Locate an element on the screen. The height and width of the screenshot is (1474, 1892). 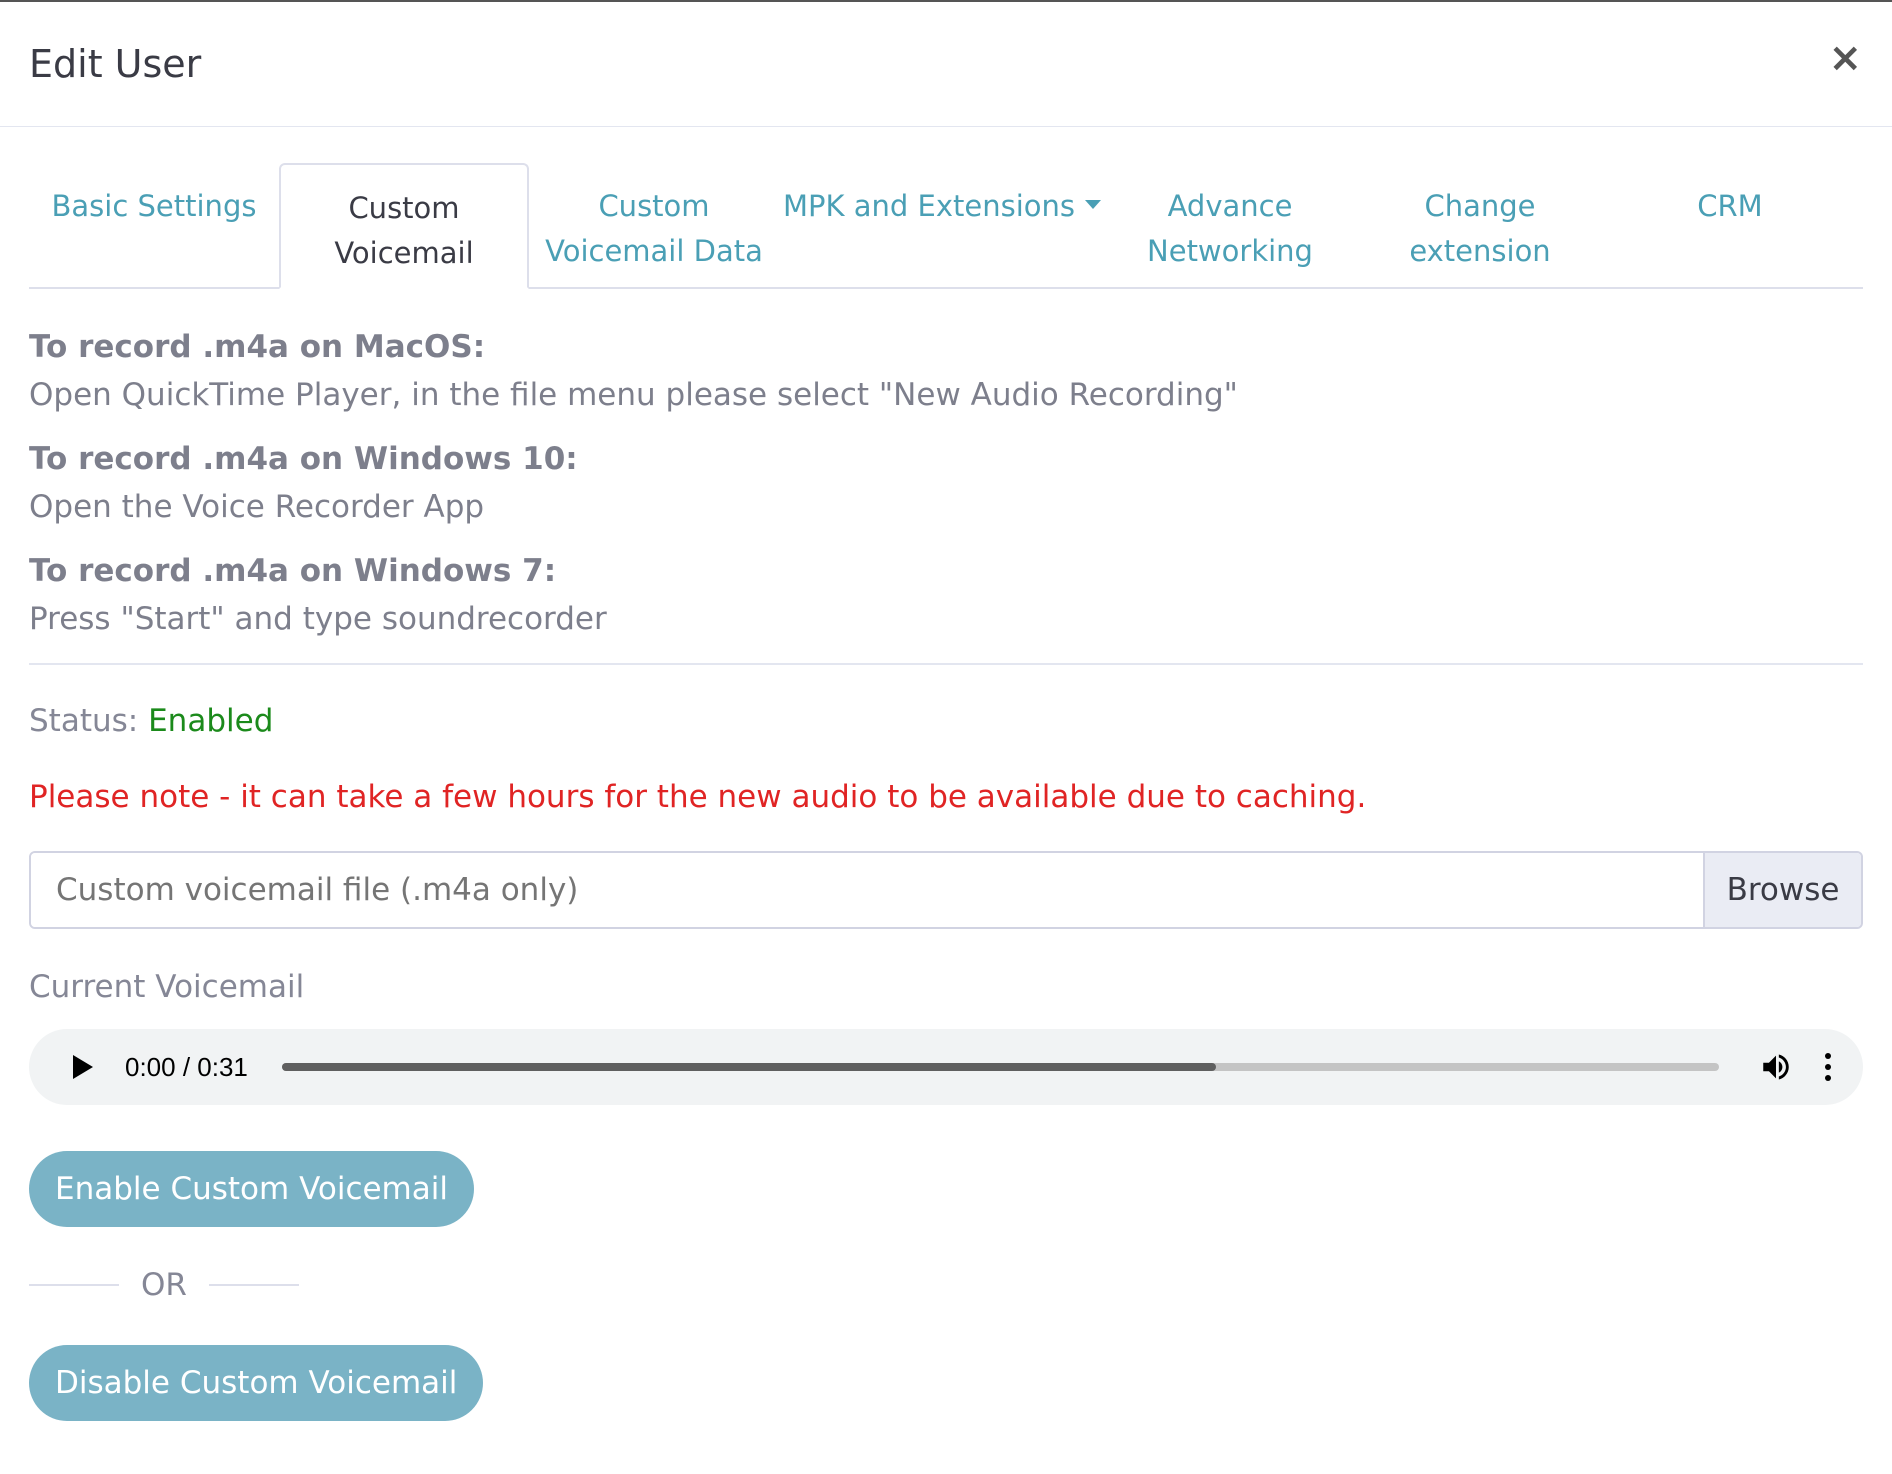
instruction-title: To record .m4a on Windows 10: is located at coordinates (303, 459).